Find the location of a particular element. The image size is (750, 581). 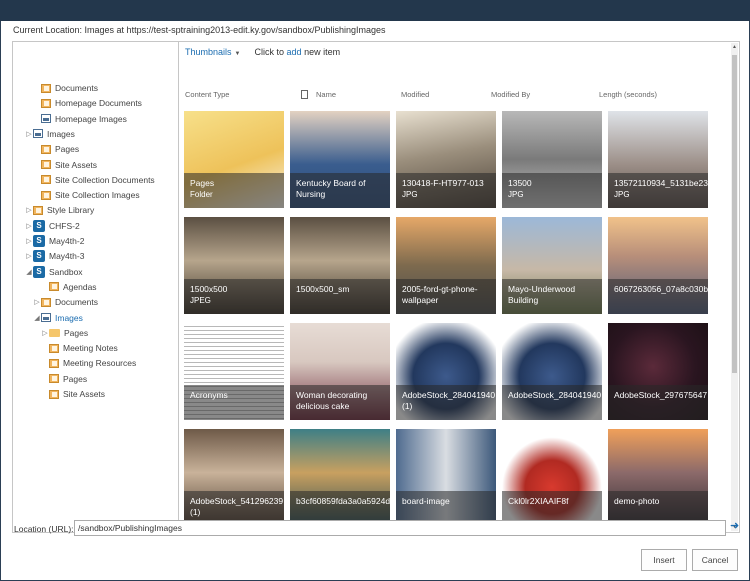

column-name: Name is located at coordinates (318, 94).